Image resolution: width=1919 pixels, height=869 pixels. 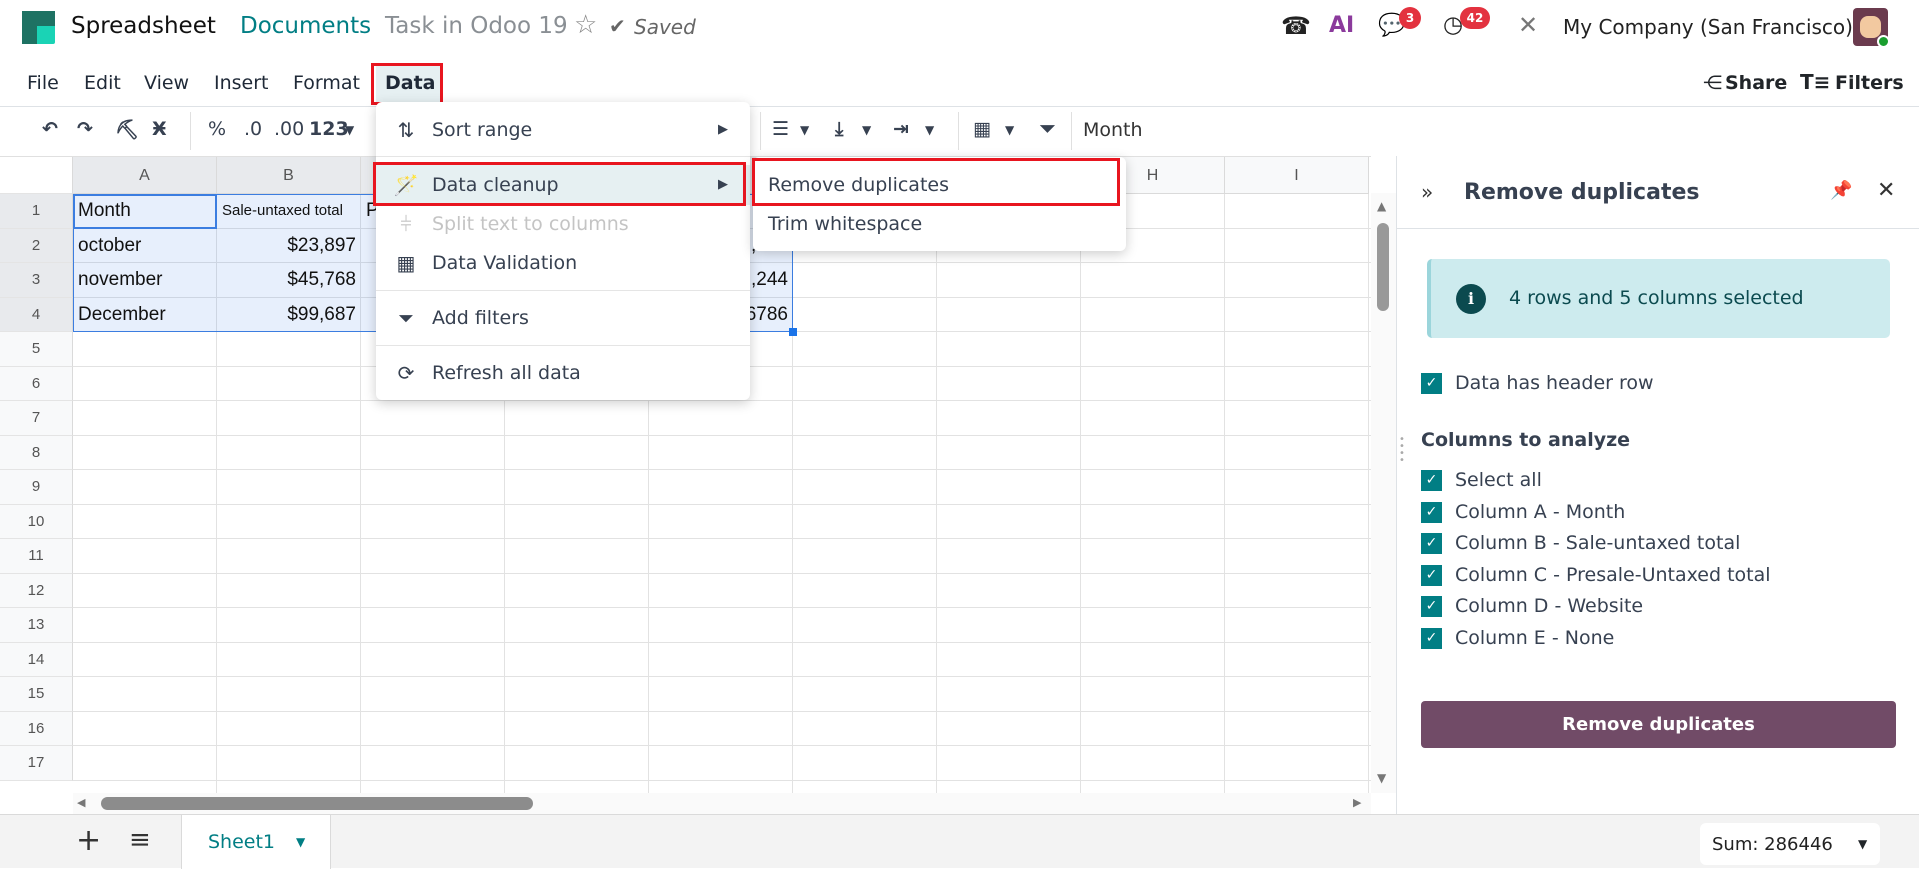 What do you see at coordinates (563, 263) in the screenshot?
I see `menu-item-data-validation: ▦ Data Validation` at bounding box center [563, 263].